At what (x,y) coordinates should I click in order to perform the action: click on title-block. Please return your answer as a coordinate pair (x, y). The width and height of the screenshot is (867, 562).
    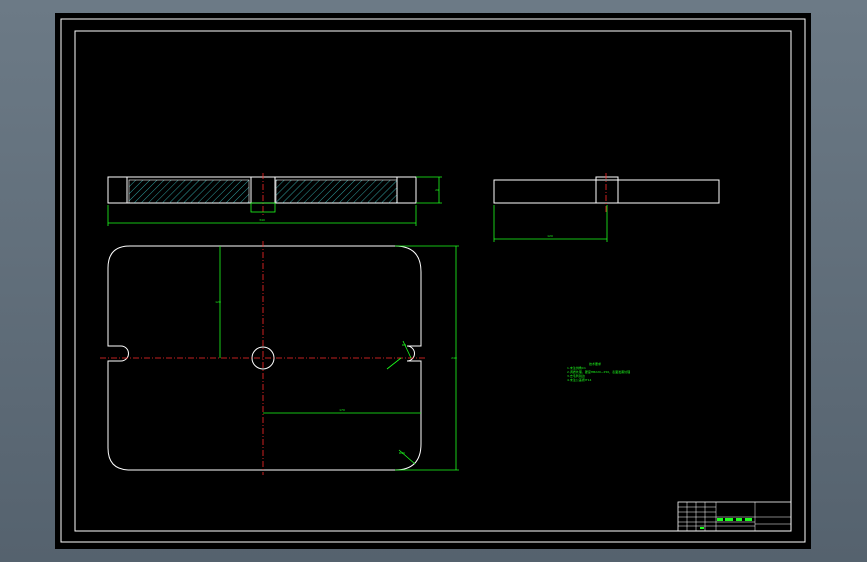
    Looking at the image, I should click on (734, 516).